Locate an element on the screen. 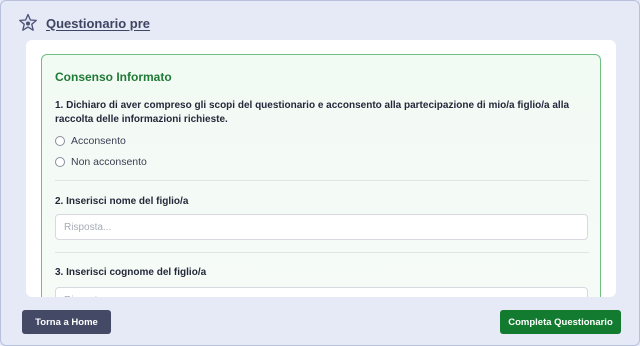  radio-option-non-acconsento: Non acconsento is located at coordinates (101, 162).